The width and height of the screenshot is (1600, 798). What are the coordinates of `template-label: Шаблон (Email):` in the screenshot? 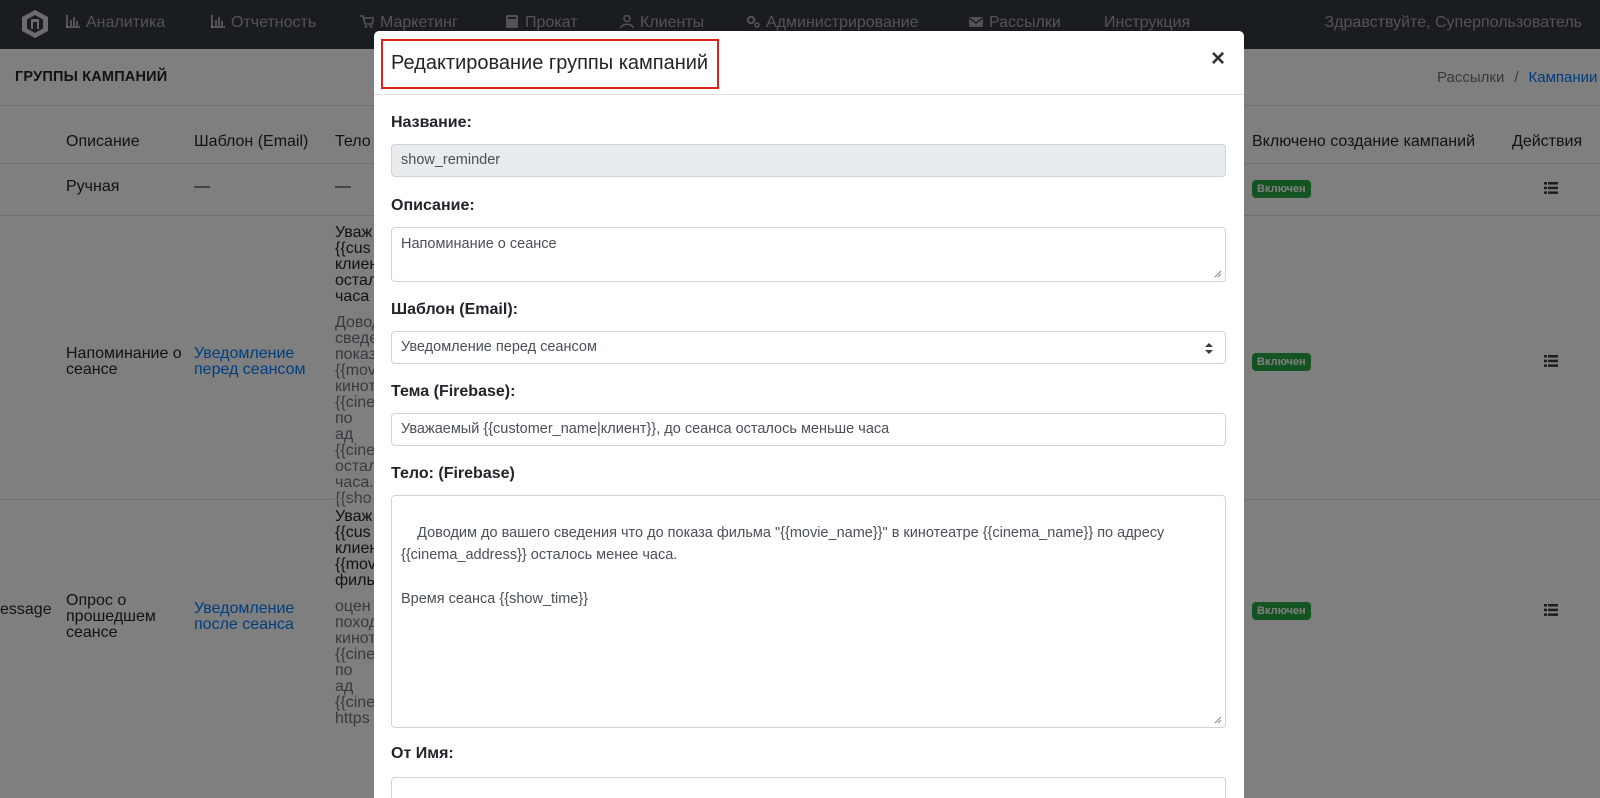 It's located at (454, 309).